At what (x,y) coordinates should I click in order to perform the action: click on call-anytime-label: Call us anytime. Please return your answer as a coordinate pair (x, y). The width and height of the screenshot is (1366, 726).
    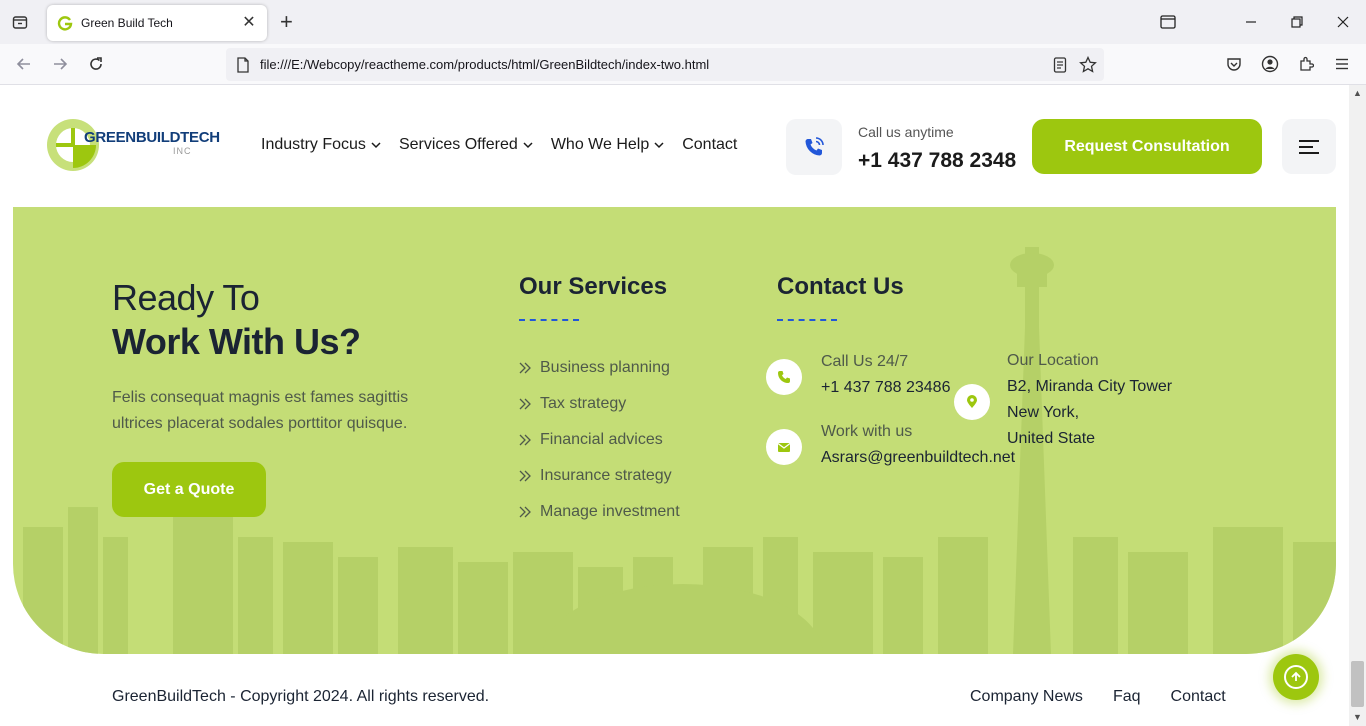
    Looking at the image, I should click on (906, 132).